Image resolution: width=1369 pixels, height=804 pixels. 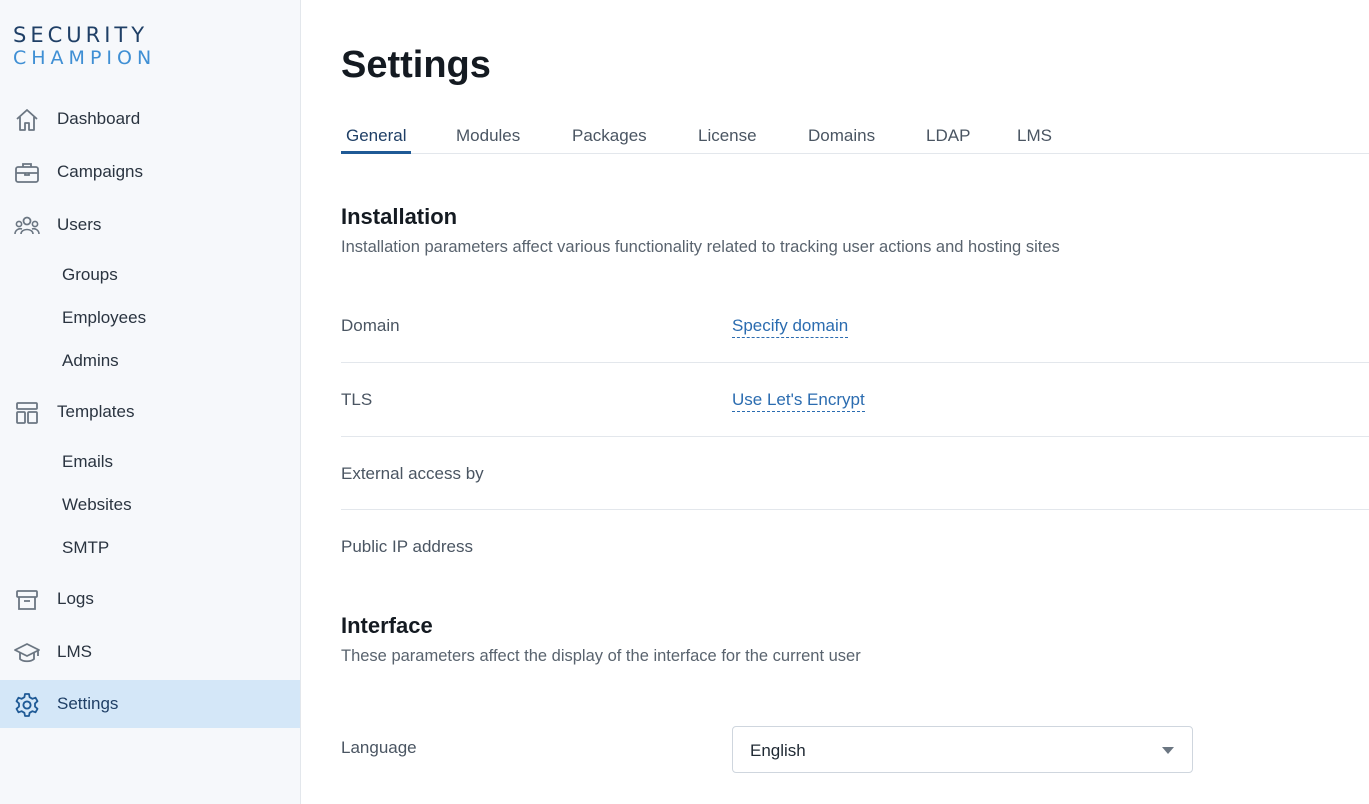 I want to click on interface-title: Interface, so click(x=387, y=625).